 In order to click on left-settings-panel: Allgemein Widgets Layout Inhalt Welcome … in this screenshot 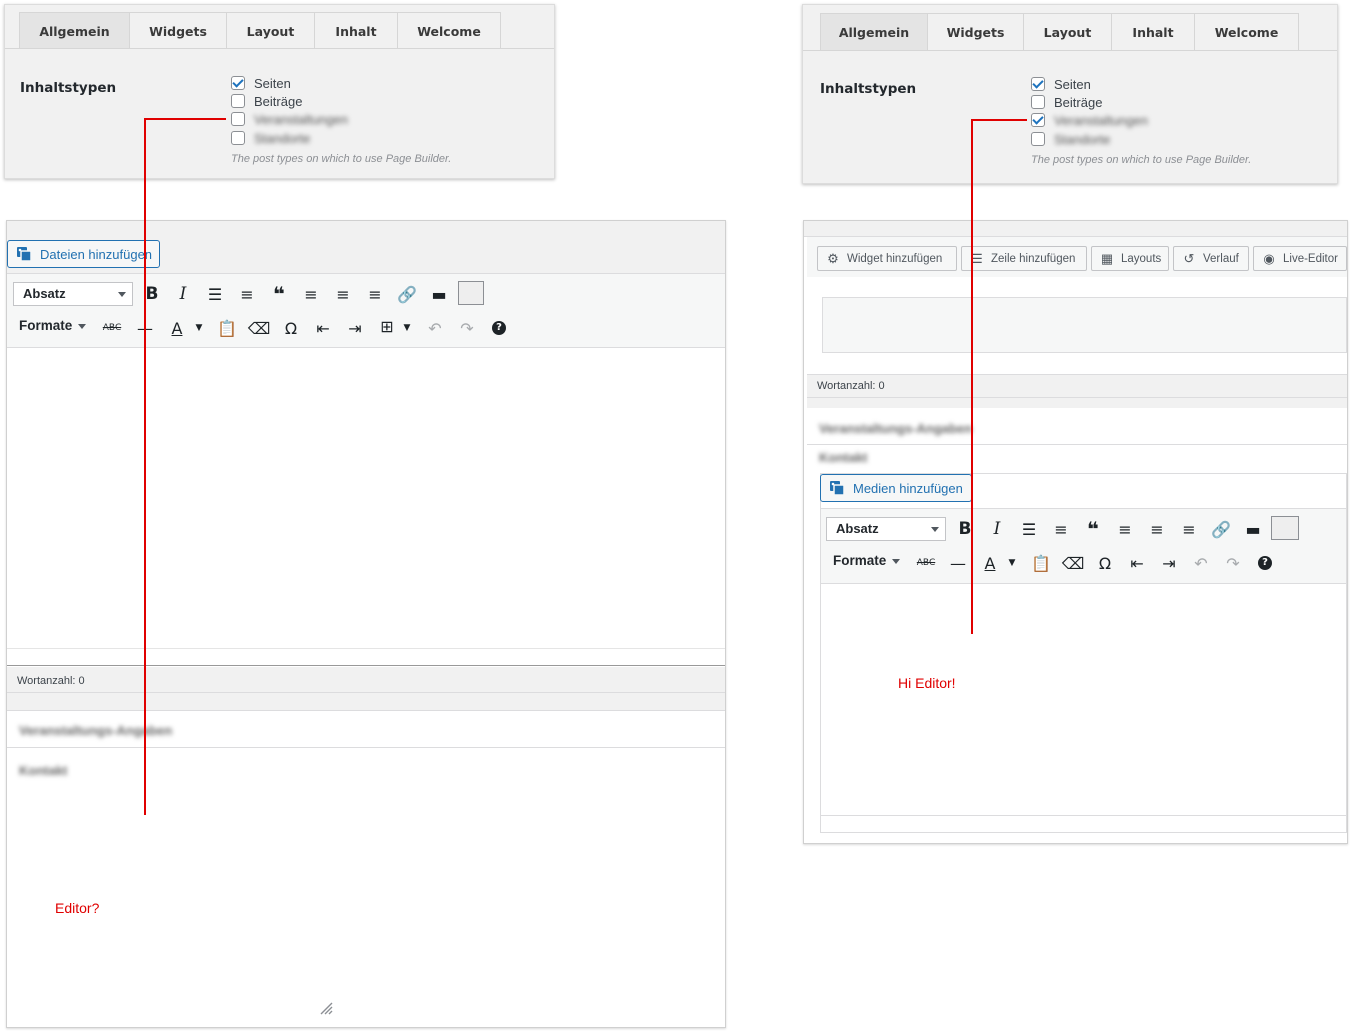, I will do `click(279, 91)`.